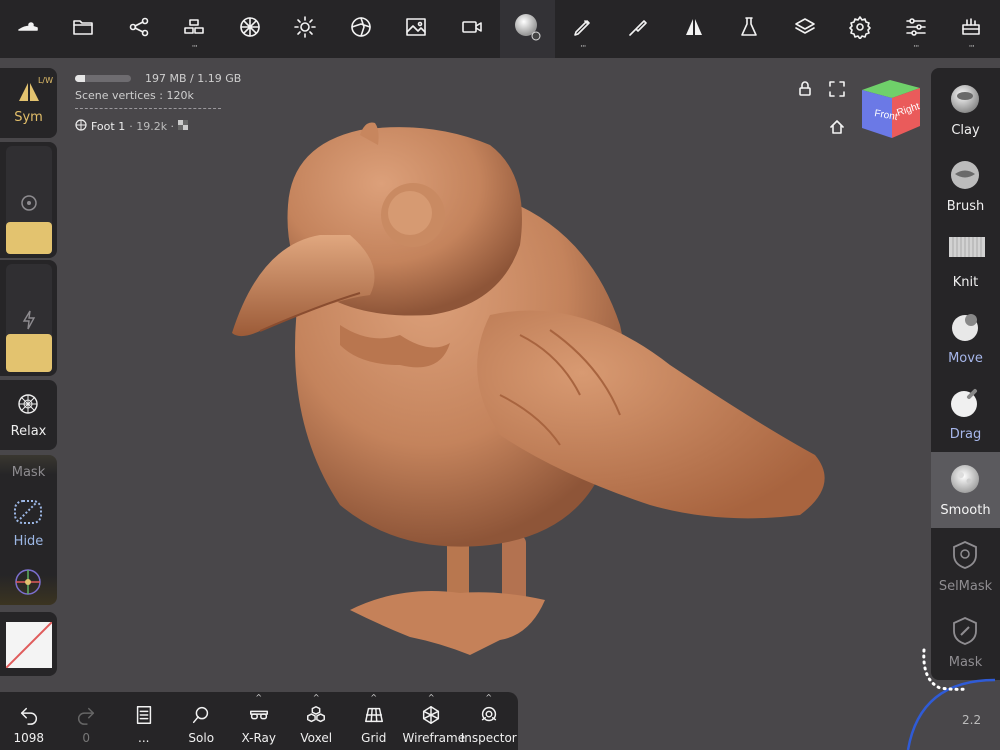 Image resolution: width=1000 pixels, height=750 pixels. I want to click on navigation-cube: Front Right, so click(891, 109).